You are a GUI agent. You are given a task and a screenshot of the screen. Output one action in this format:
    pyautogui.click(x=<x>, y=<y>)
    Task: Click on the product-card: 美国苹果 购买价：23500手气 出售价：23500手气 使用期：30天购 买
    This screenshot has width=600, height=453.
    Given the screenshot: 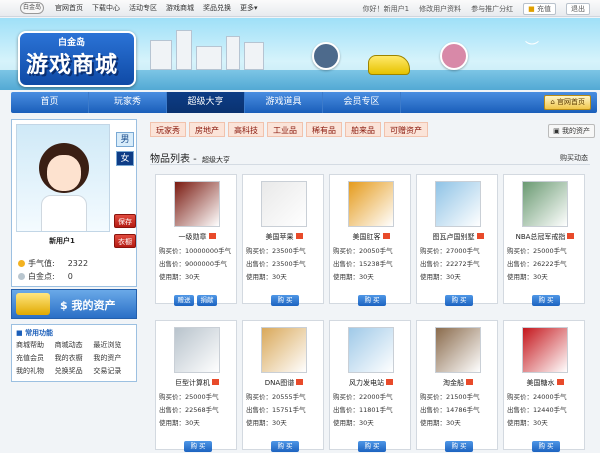 What is the action you would take?
    pyautogui.click(x=283, y=240)
    